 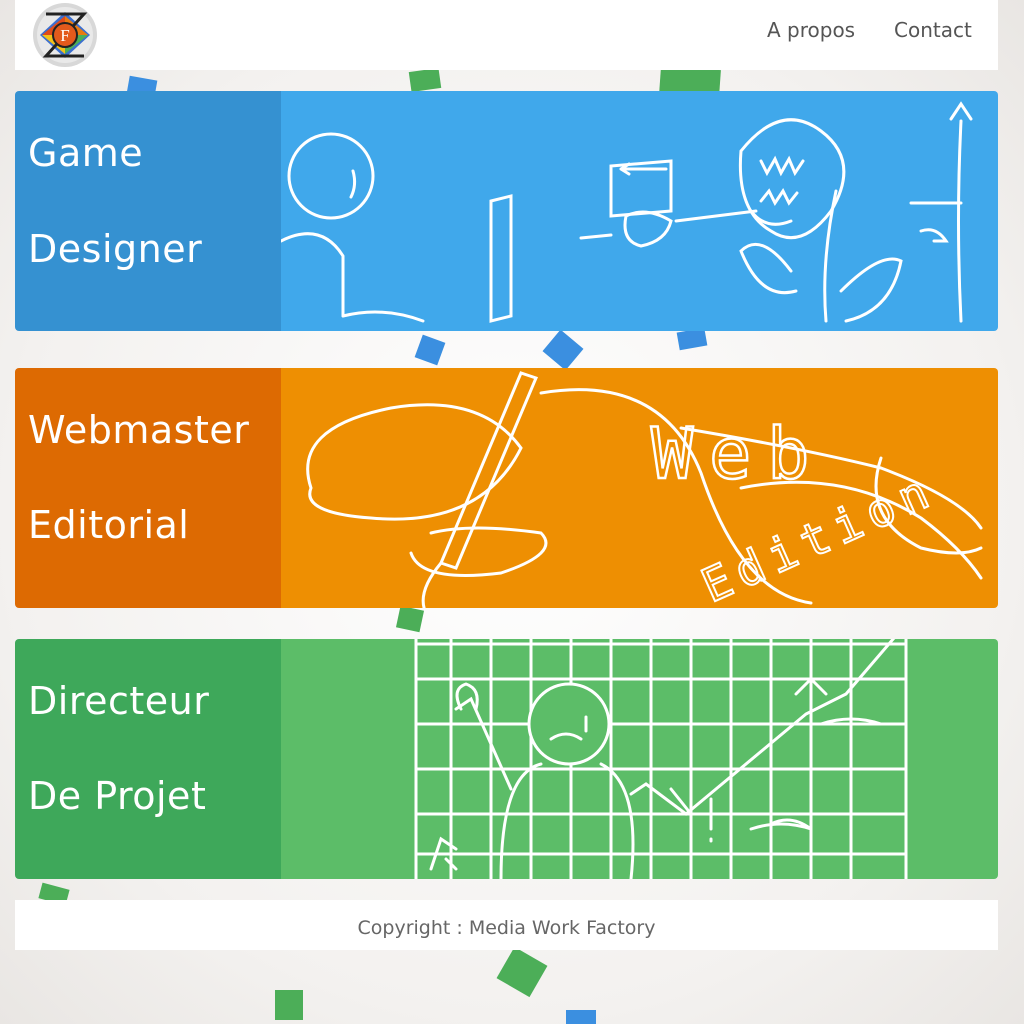 What do you see at coordinates (119, 701) in the screenshot?
I see `panel-title-line: Directeur` at bounding box center [119, 701].